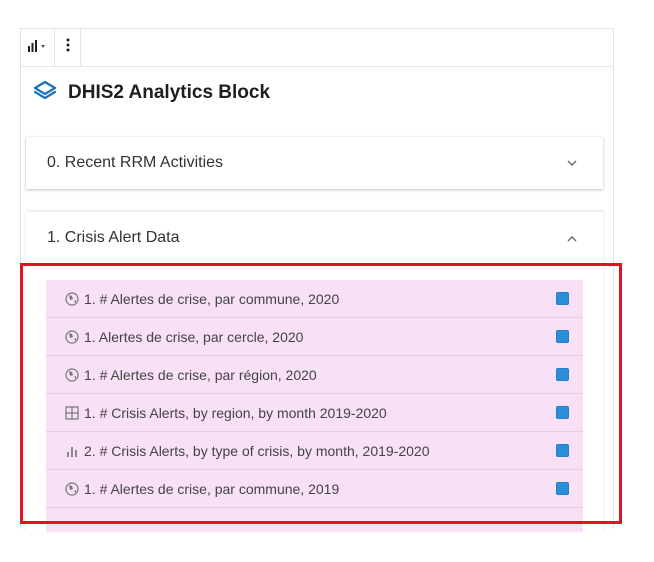  I want to click on bar-chart-icon, so click(71, 450).